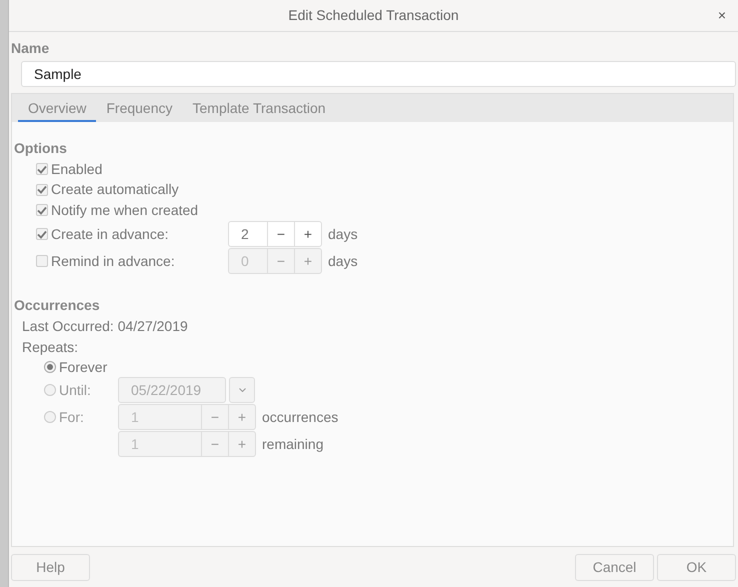 Image resolution: width=738 pixels, height=587 pixels. Describe the element at coordinates (172, 389) in the screenshot. I see `date-field: 05/22/2019` at that location.